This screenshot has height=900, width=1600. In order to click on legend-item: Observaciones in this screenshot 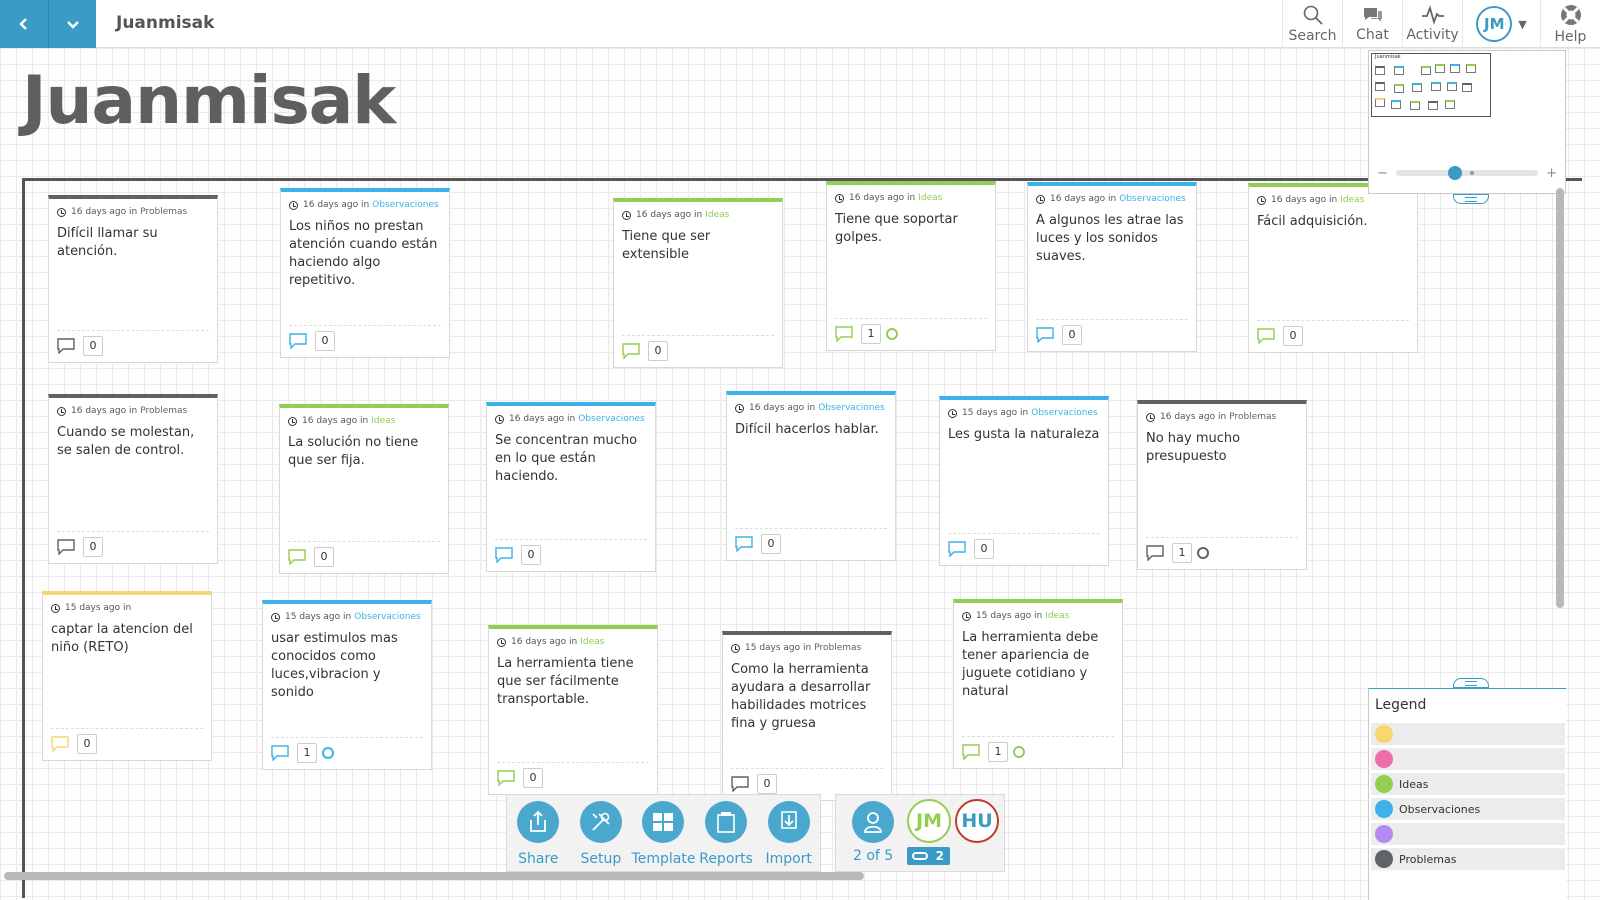, I will do `click(1468, 809)`.